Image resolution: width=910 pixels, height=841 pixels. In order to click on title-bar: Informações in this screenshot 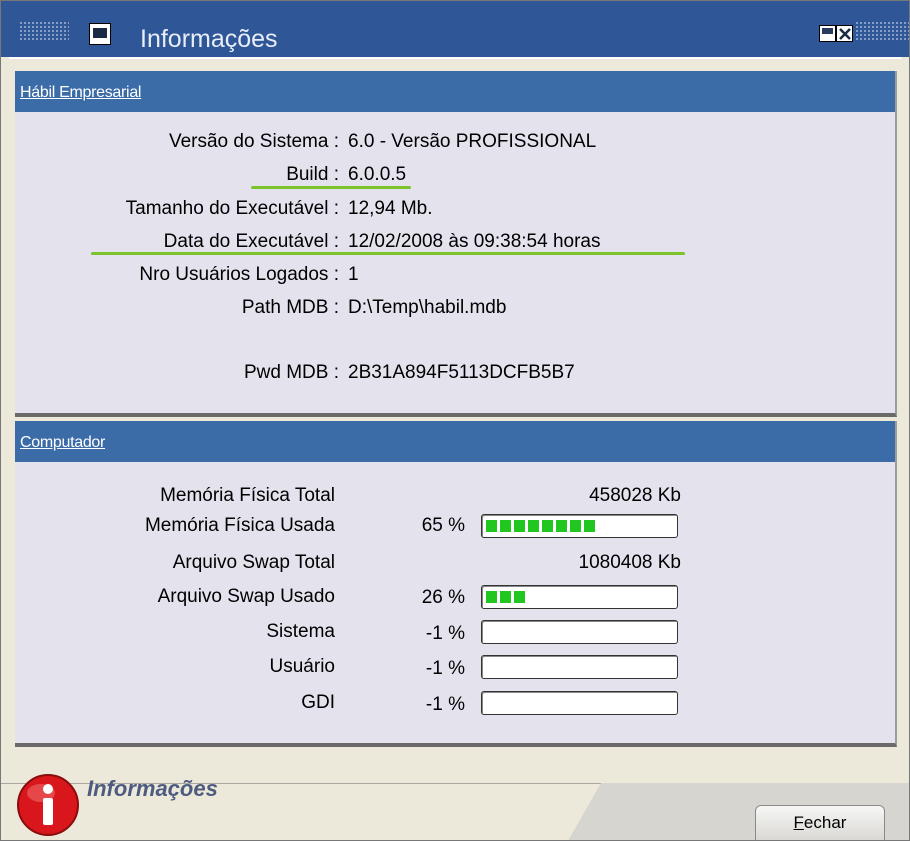, I will do `click(455, 29)`.